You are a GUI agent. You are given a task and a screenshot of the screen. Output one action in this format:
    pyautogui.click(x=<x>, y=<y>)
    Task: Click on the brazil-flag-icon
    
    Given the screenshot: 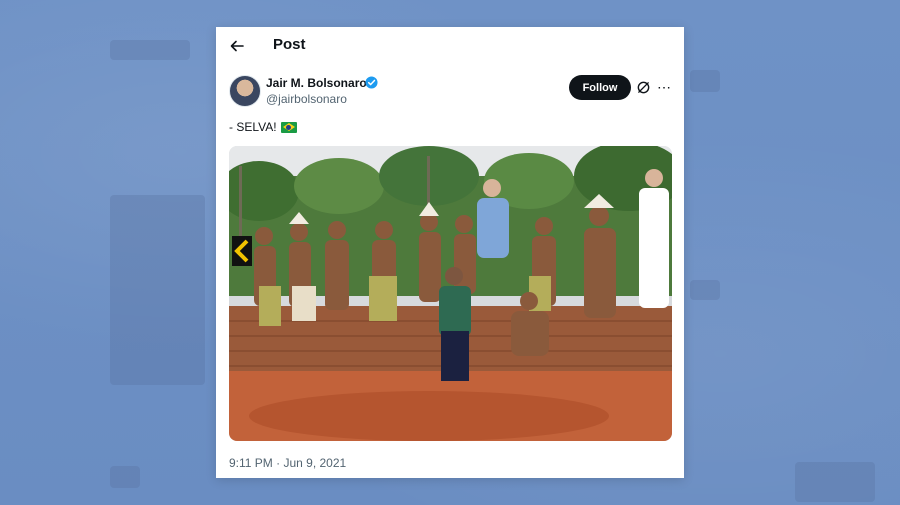 What is the action you would take?
    pyautogui.click(x=288, y=127)
    